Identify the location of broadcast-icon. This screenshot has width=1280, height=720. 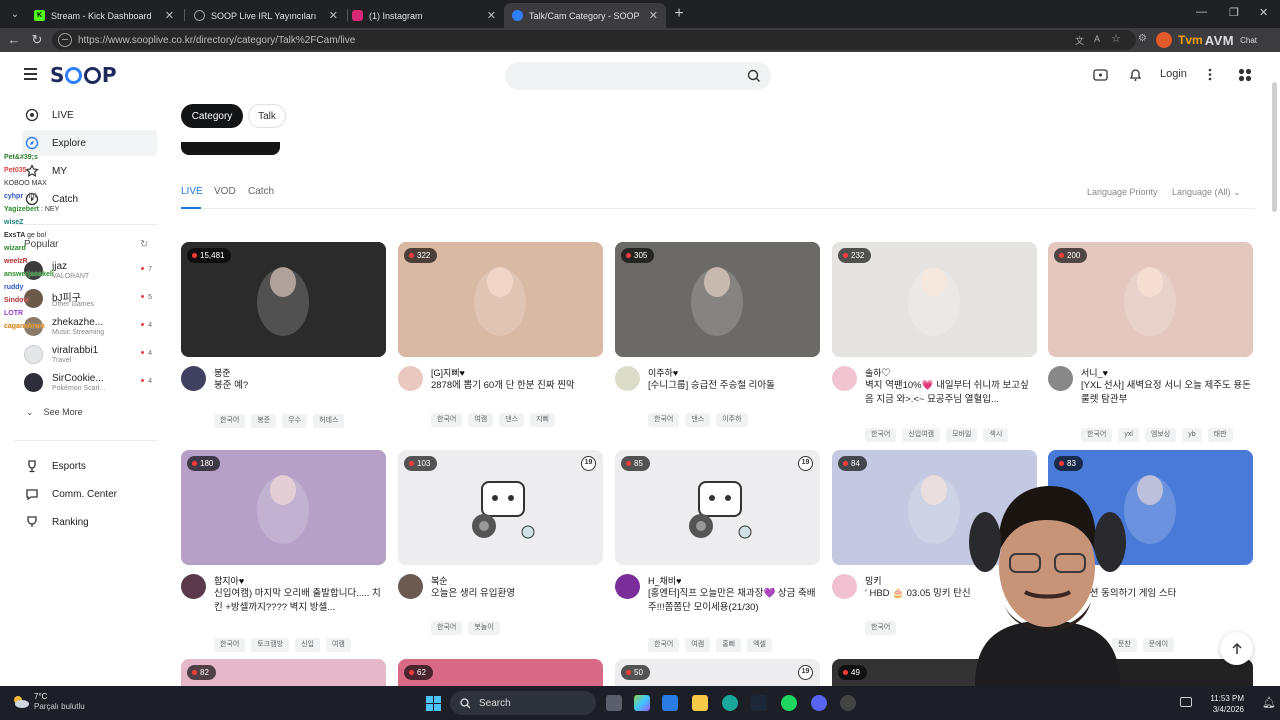
(1100, 74).